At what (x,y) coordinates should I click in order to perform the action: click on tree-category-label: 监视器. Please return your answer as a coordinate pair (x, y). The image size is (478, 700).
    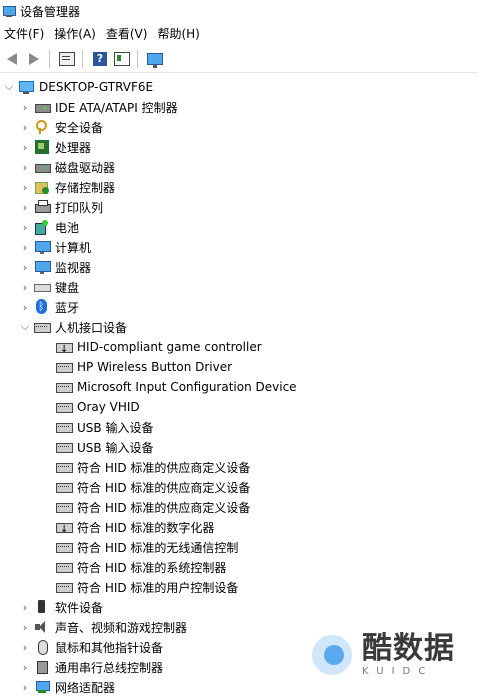
    Looking at the image, I should click on (73, 267).